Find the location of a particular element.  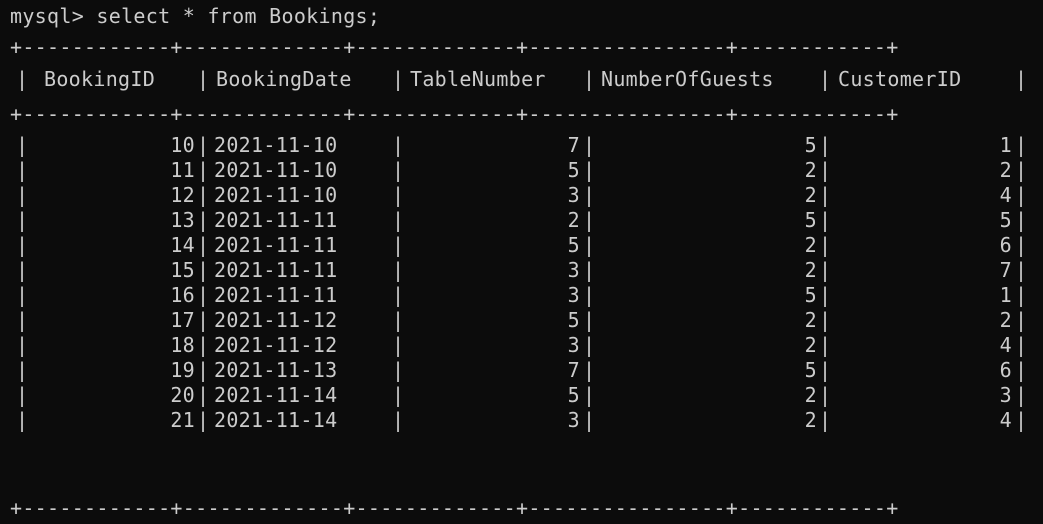

table-cell: 15 is located at coordinates (182, 270).